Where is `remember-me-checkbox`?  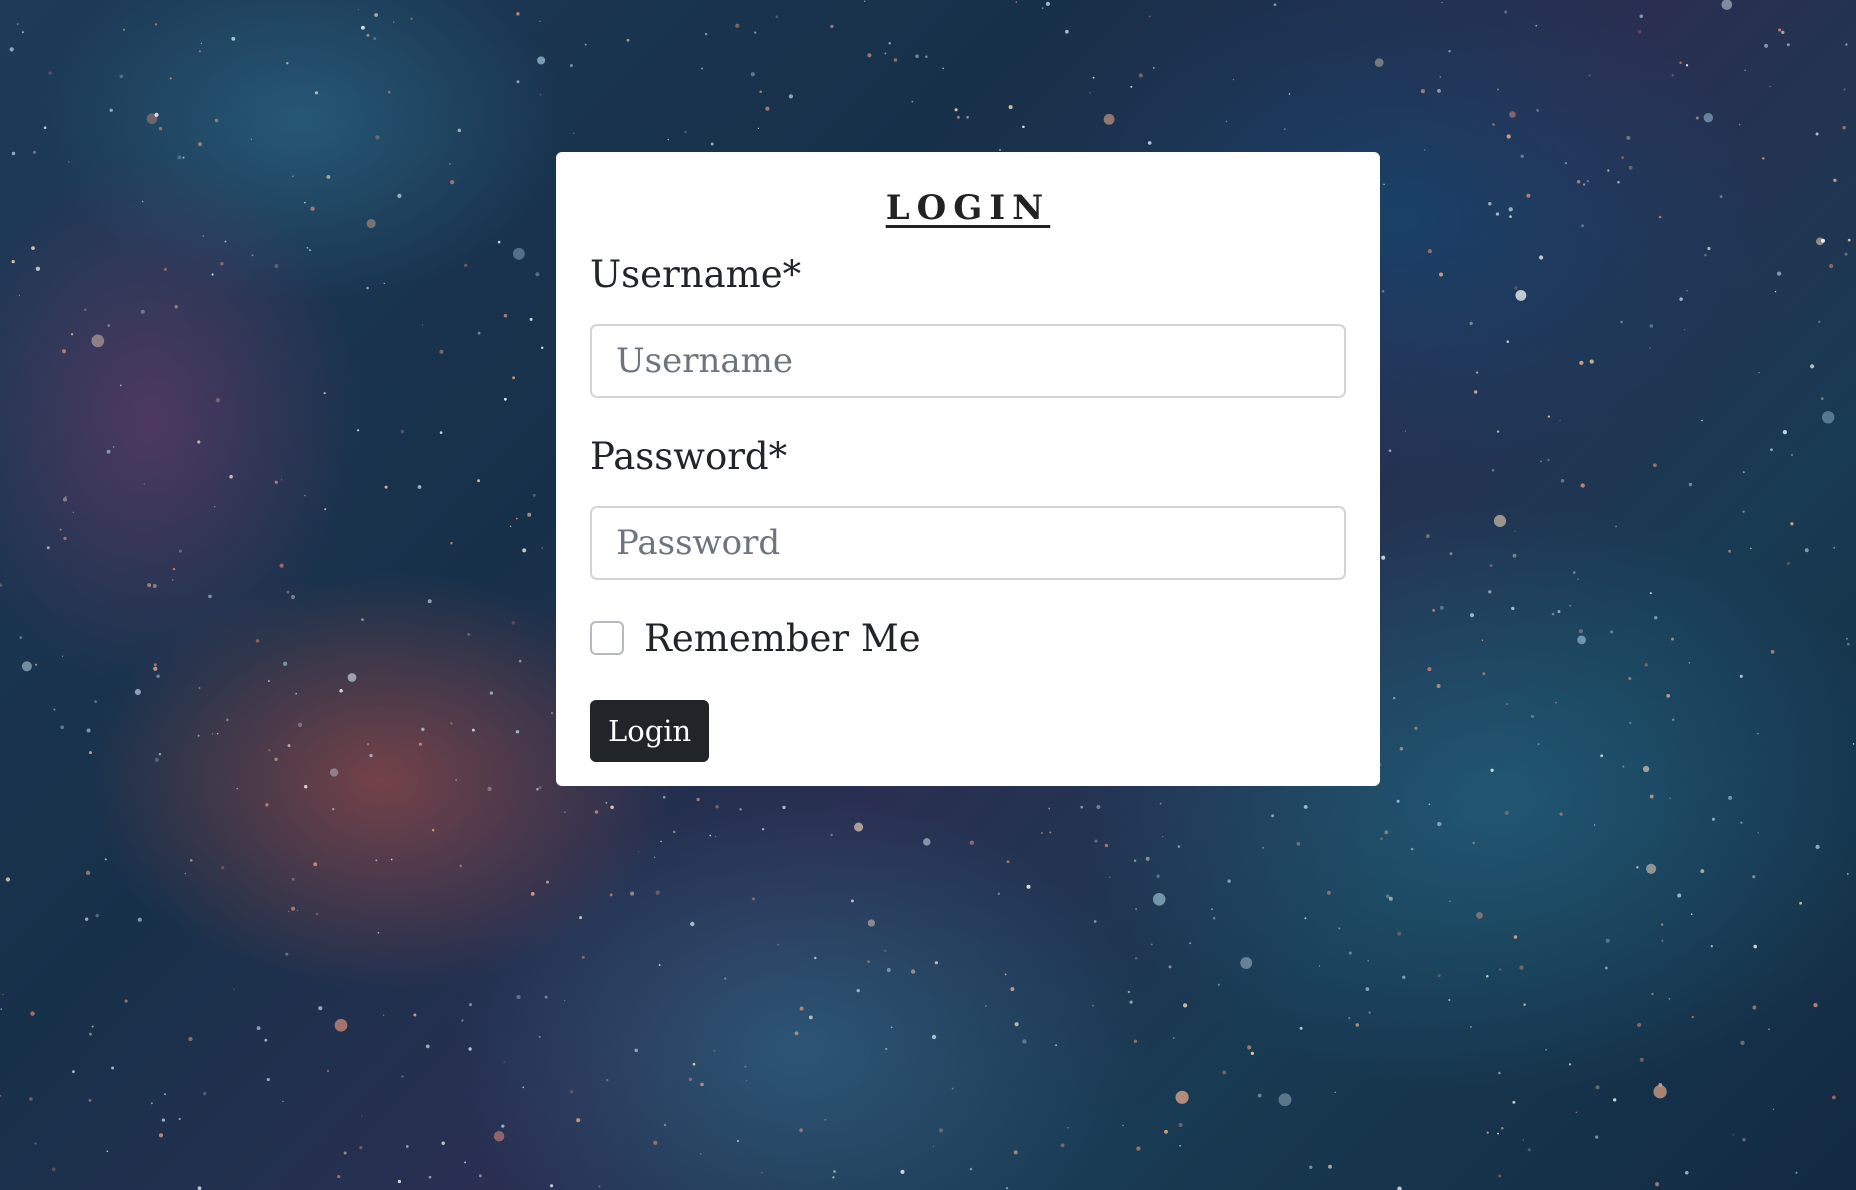 remember-me-checkbox is located at coordinates (607, 638).